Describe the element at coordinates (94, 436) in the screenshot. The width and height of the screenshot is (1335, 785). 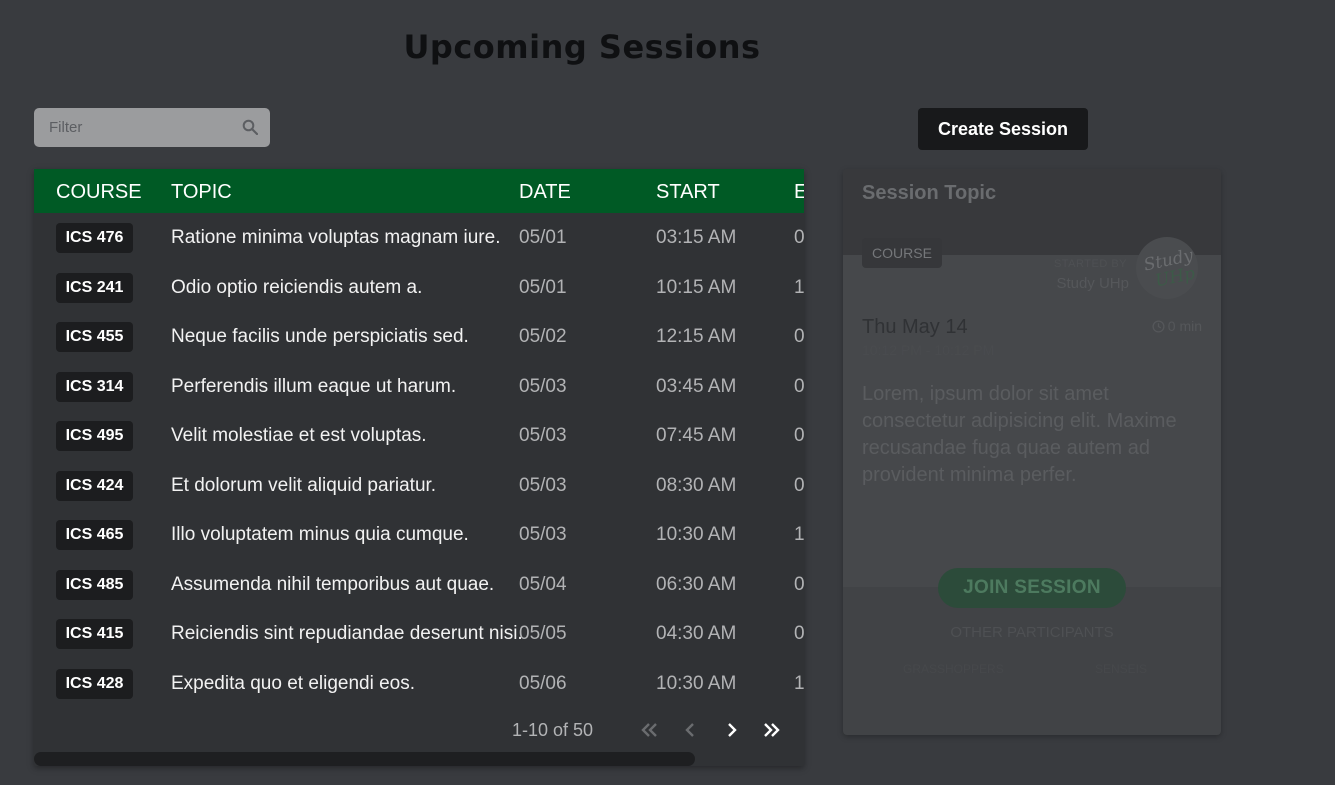
I see `course-chip: ICS 495` at that location.